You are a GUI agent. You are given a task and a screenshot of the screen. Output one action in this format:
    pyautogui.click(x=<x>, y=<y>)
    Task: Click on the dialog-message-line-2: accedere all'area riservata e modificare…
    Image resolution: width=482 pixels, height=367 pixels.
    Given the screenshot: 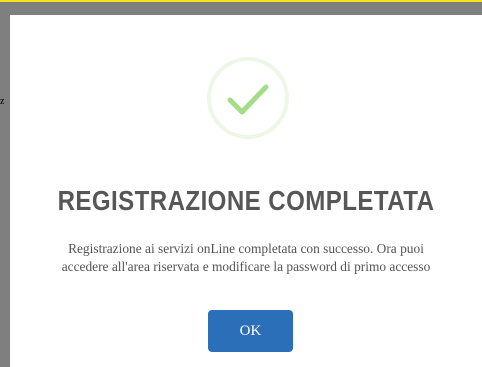 What is the action you would take?
    pyautogui.click(x=246, y=266)
    